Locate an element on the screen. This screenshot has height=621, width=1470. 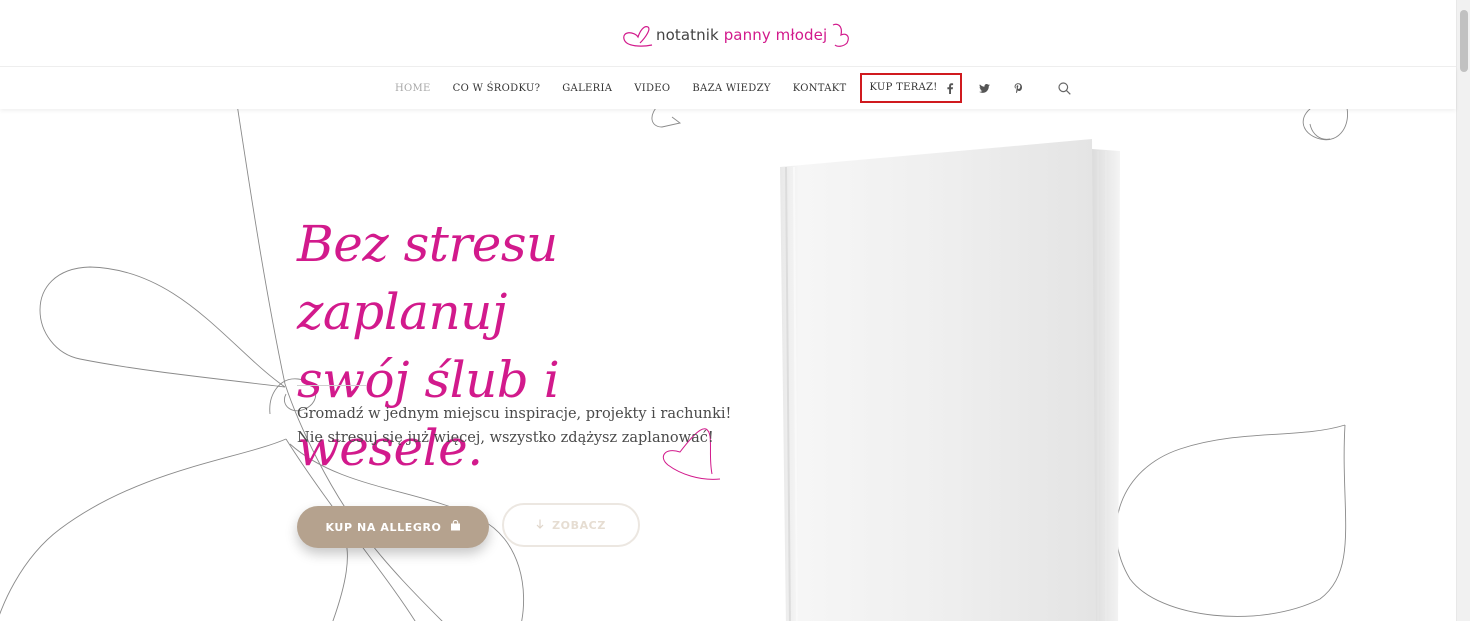
shopping-bag-icon is located at coordinates (455, 526).